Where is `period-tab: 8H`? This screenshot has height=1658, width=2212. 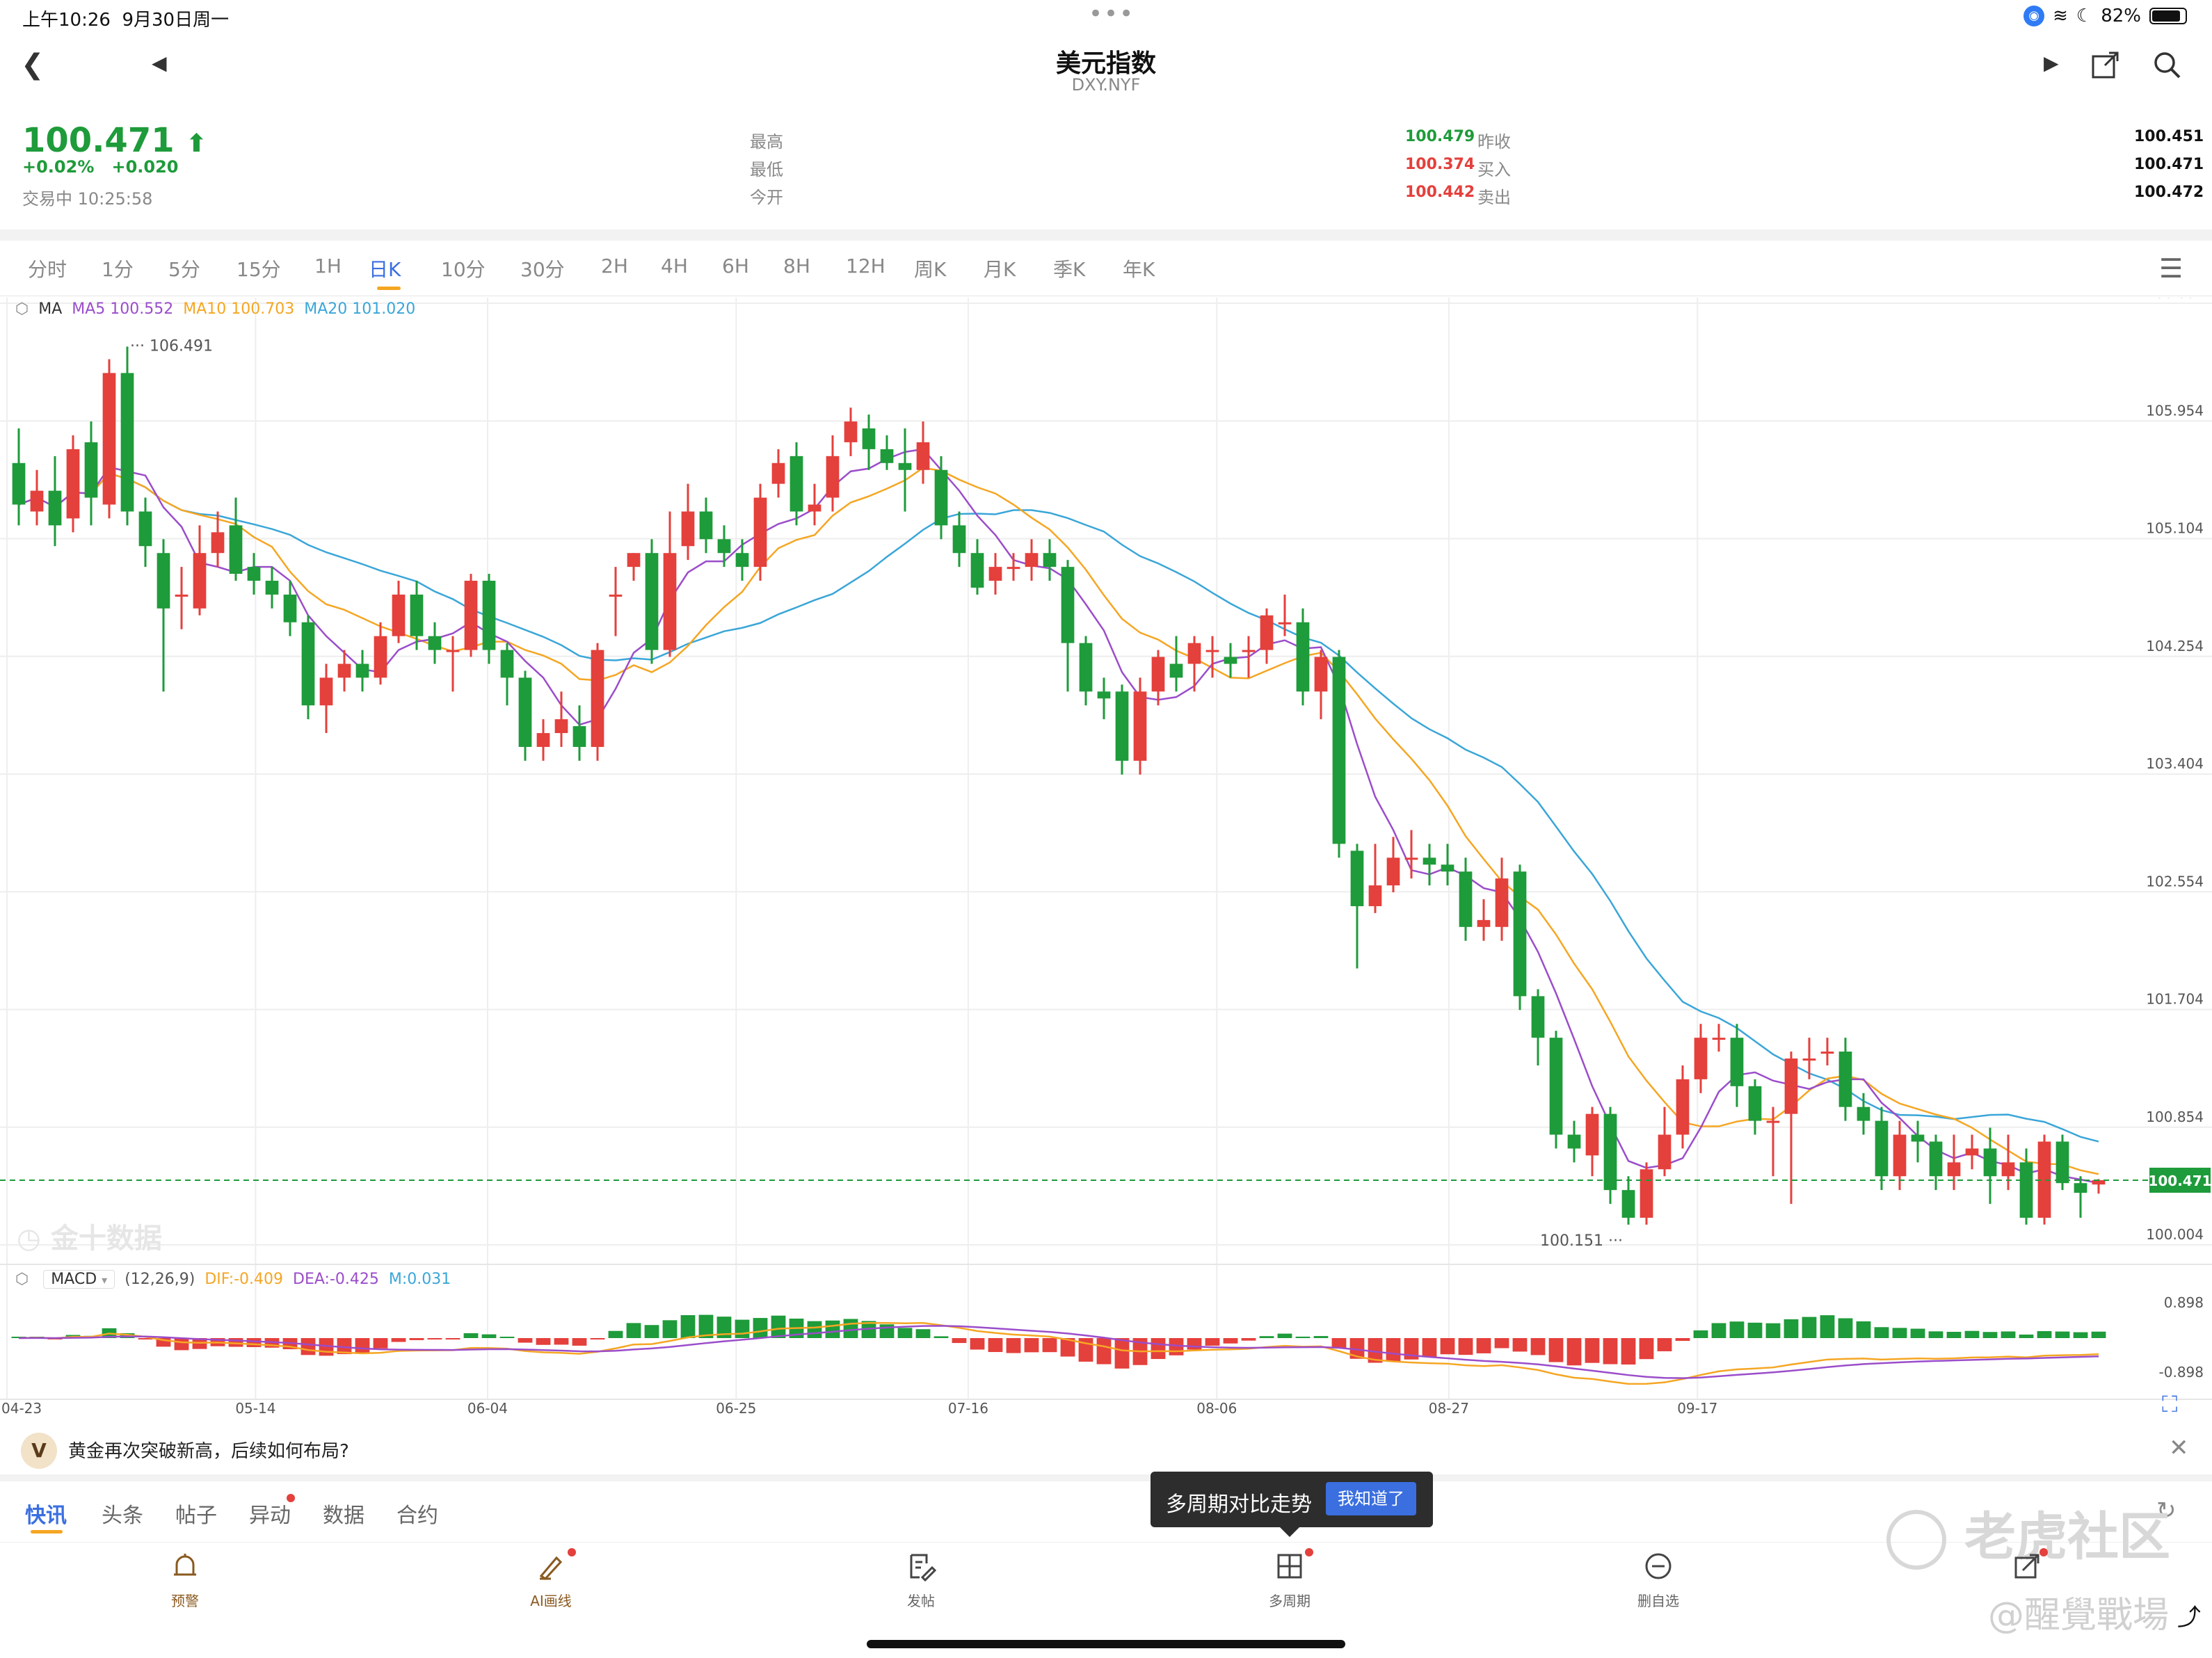 period-tab: 8H is located at coordinates (796, 266).